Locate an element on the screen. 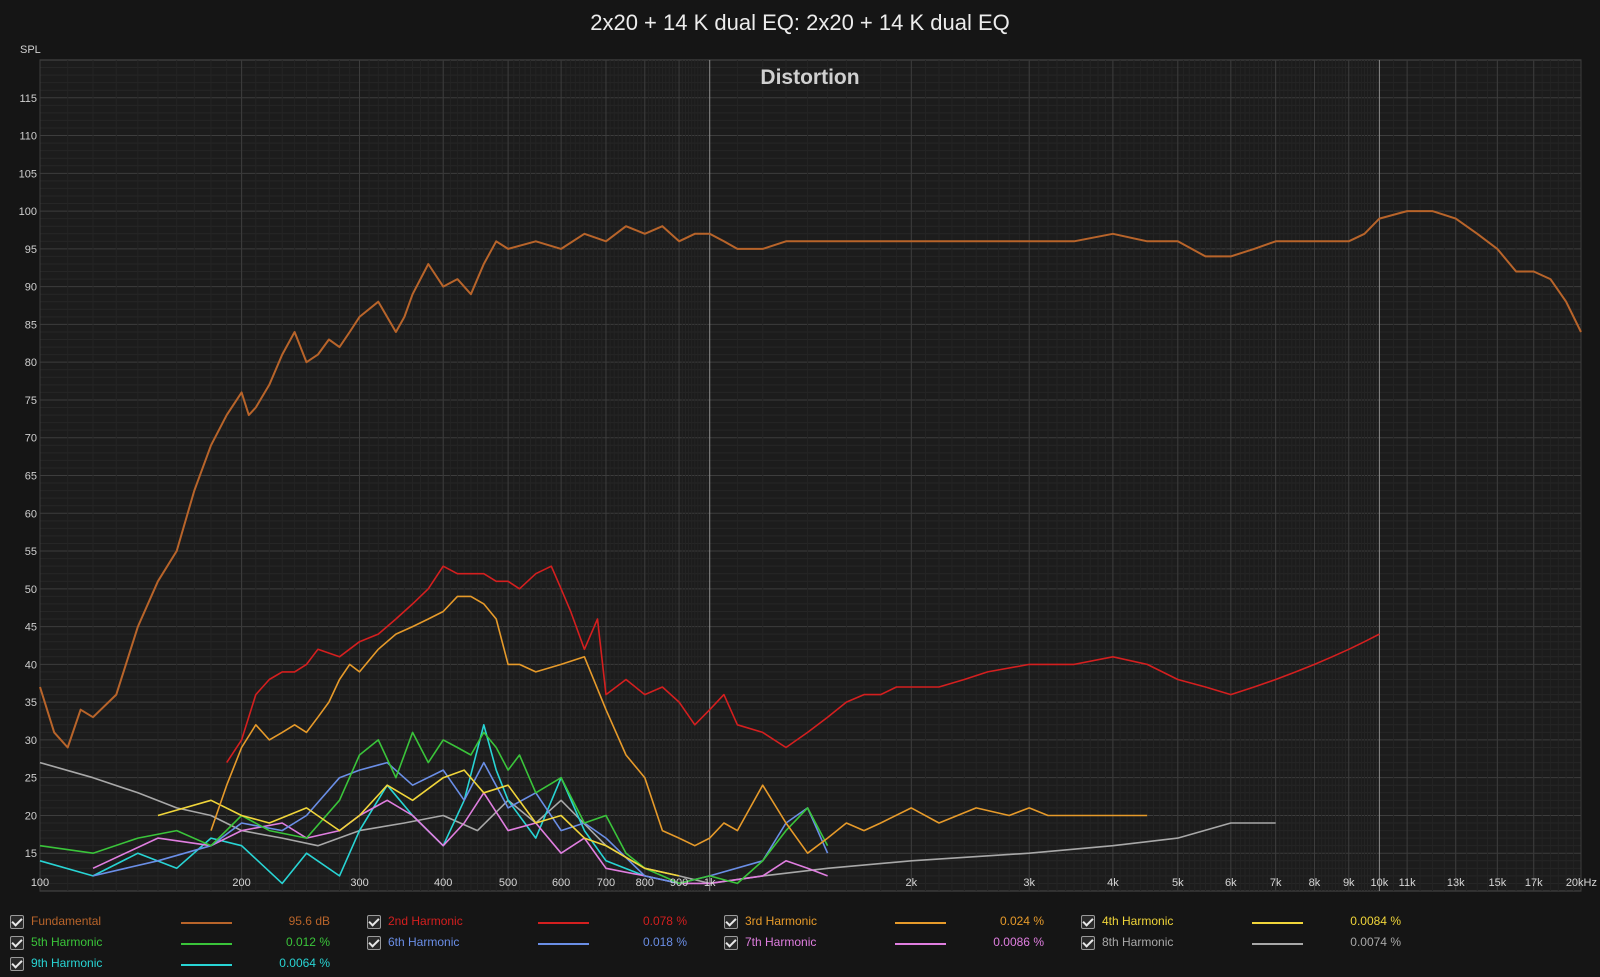  y-tick-label: 95 is located at coordinates (31, 250).